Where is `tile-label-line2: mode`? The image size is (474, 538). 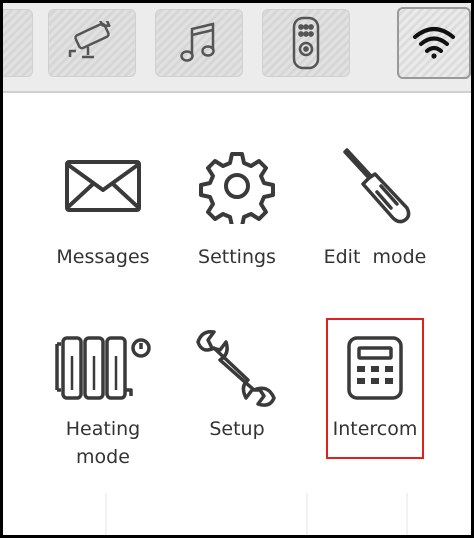
tile-label-line2: mode is located at coordinates (103, 457).